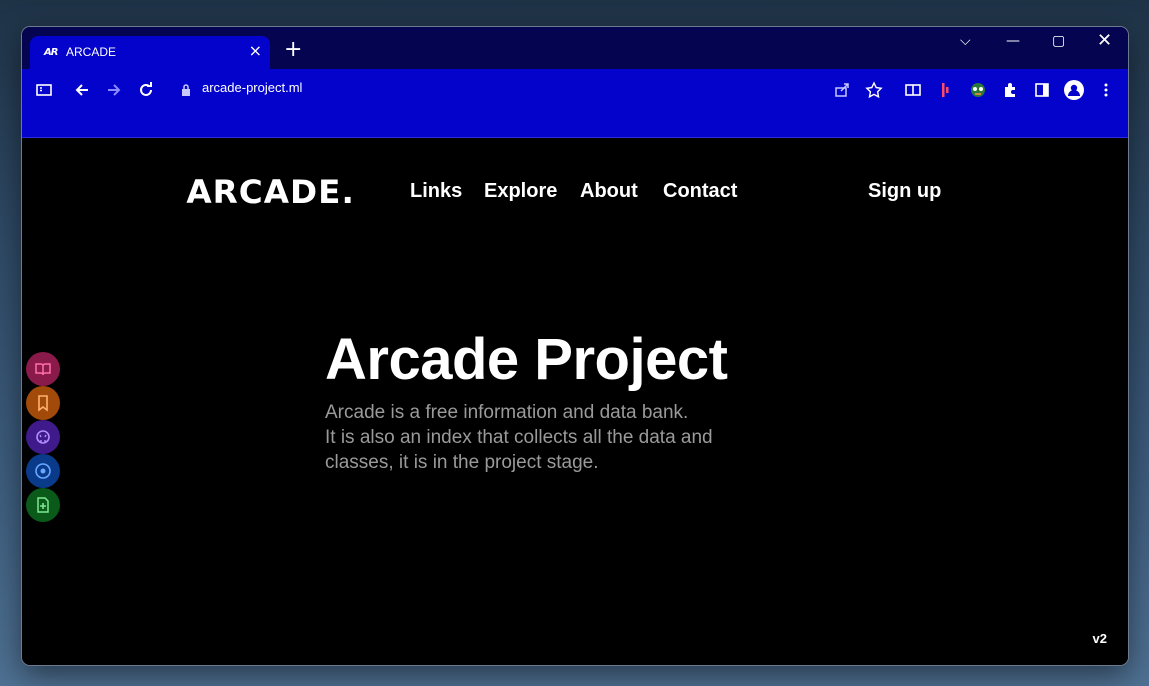 The width and height of the screenshot is (1149, 686). I want to click on bookmark-icon, so click(43, 403).